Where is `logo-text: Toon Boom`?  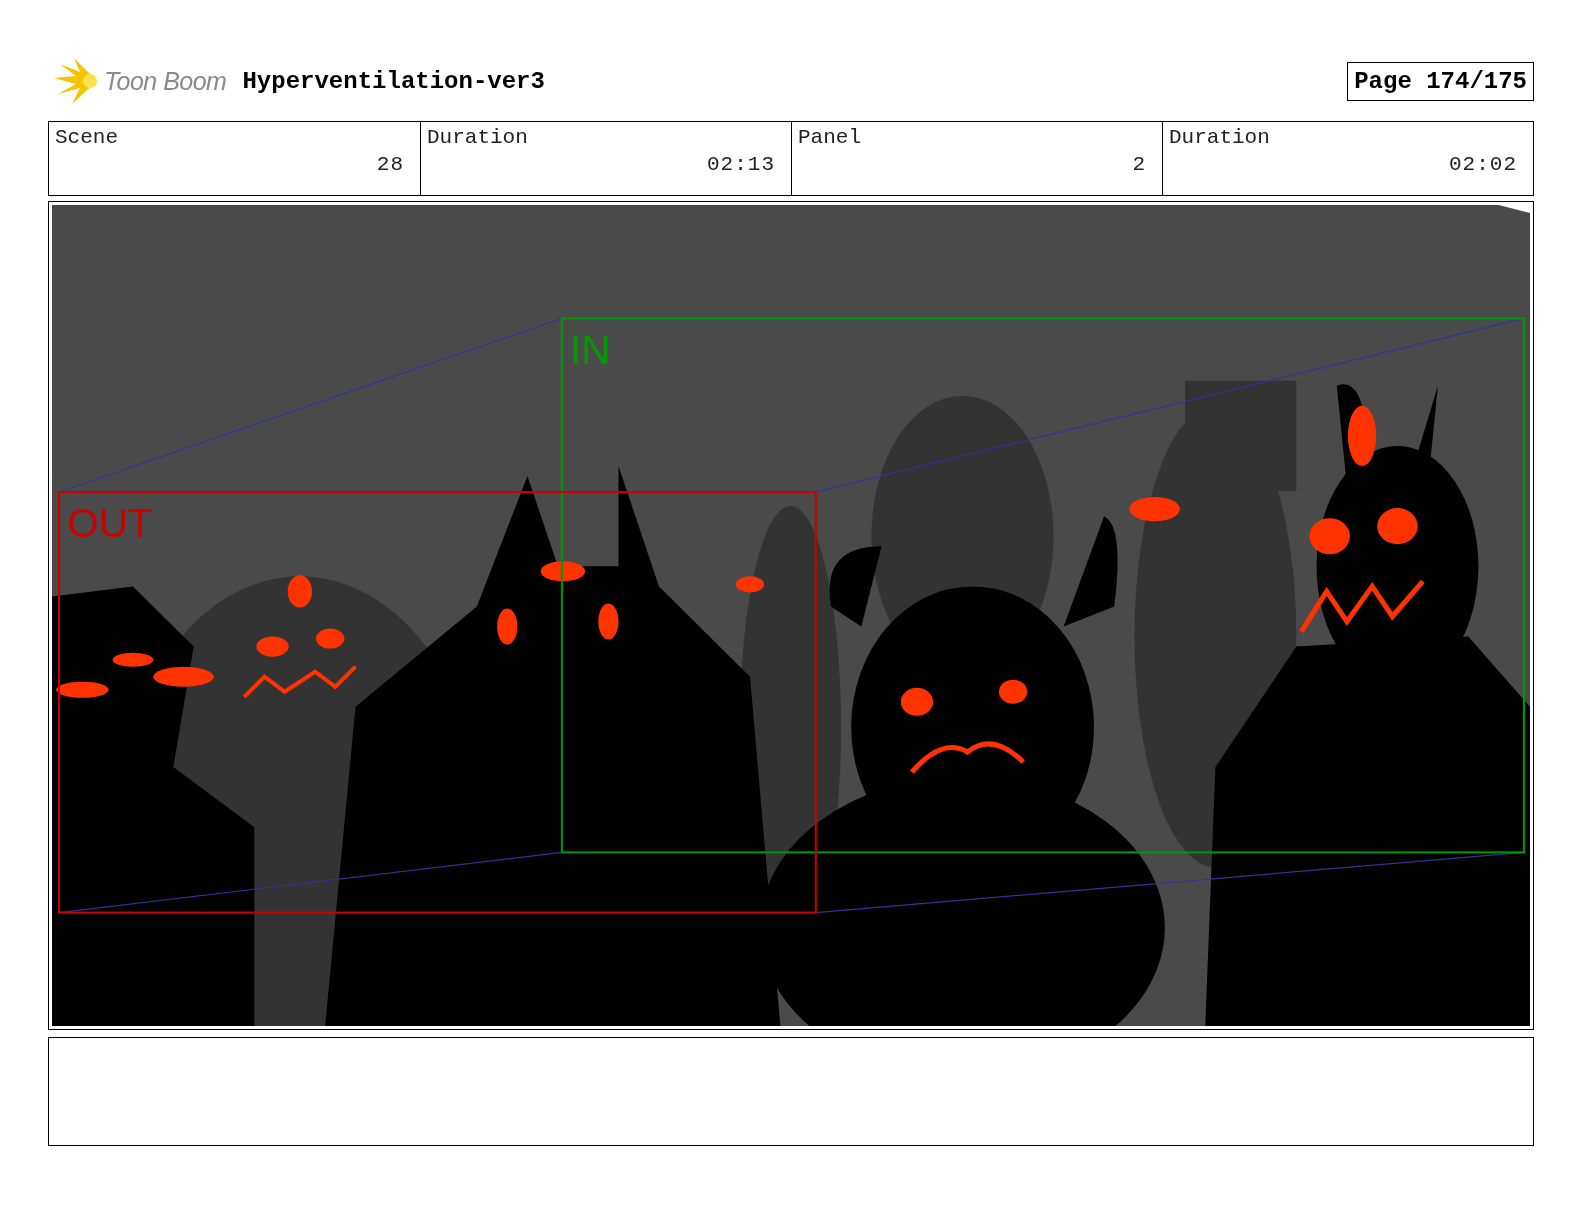 logo-text: Toon Boom is located at coordinates (165, 81).